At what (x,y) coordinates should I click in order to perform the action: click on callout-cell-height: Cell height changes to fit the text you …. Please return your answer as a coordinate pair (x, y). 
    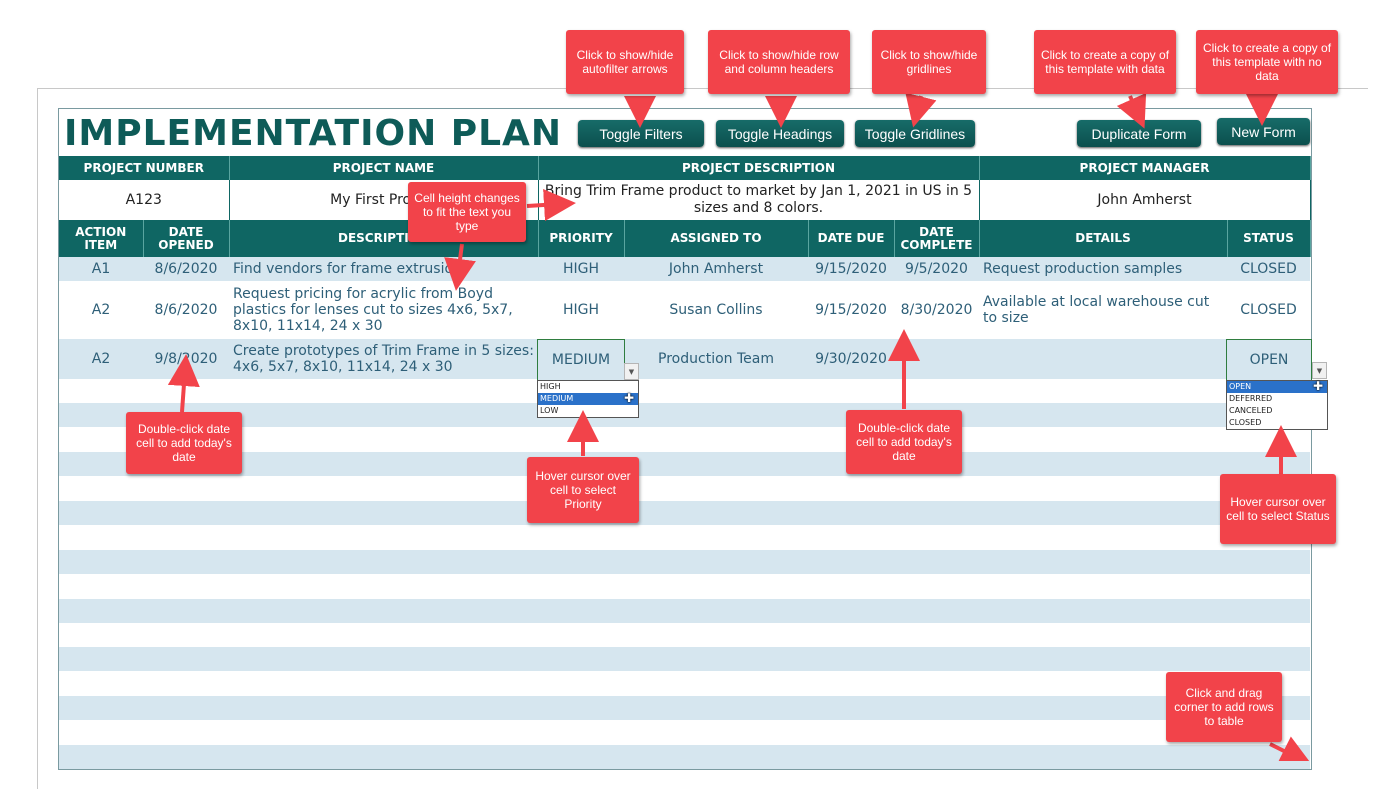
    Looking at the image, I should click on (467, 212).